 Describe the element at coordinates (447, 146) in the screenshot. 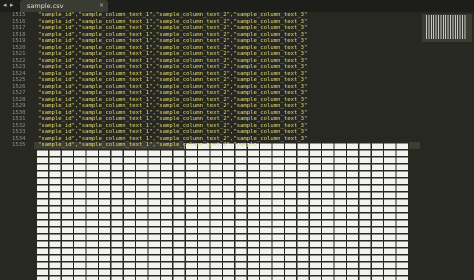

I see `minimap` at that location.